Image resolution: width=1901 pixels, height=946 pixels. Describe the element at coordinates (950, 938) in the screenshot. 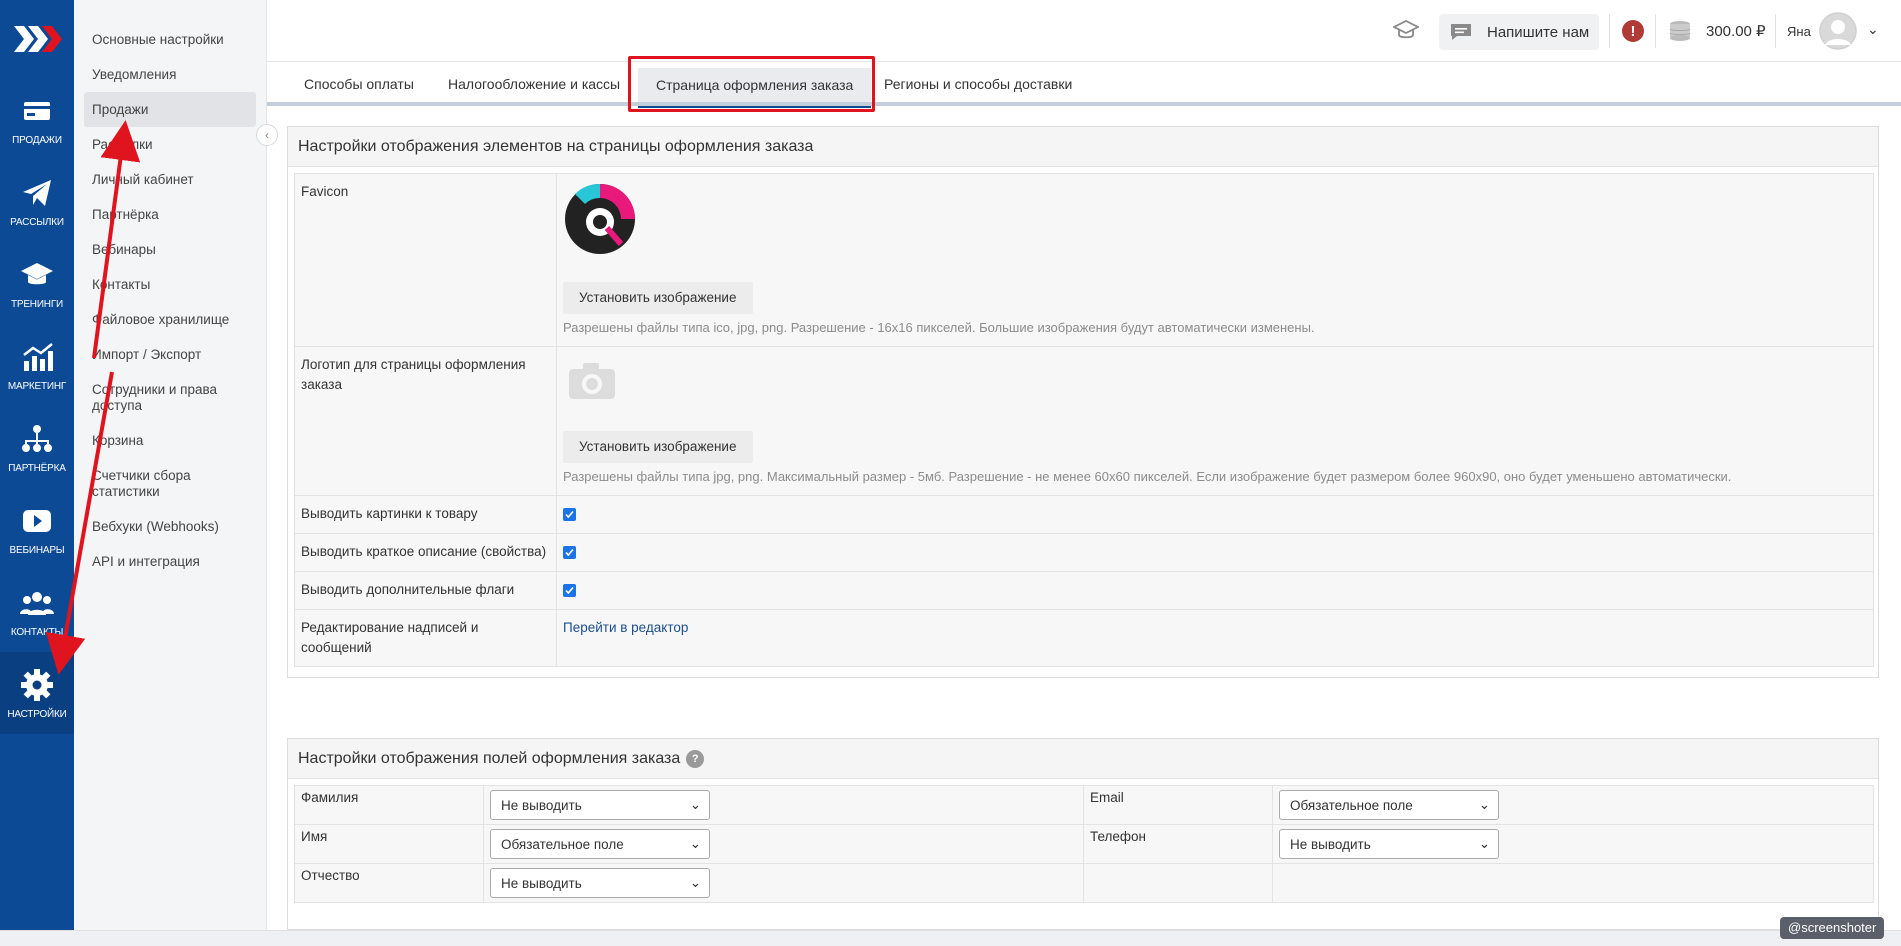

I see `bottom-strip` at that location.